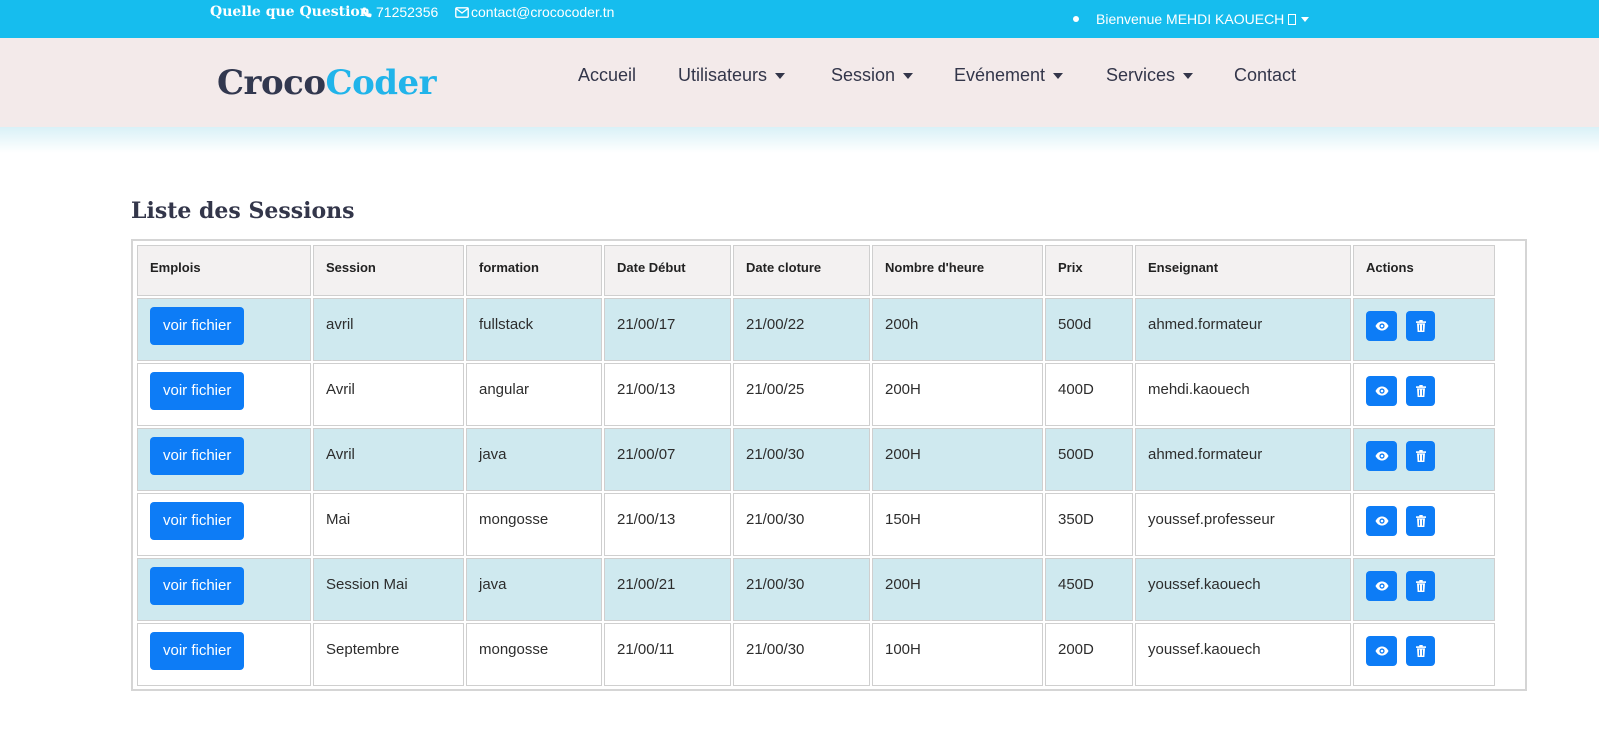  I want to click on cell-date-debut: 21/00/11, so click(667, 654).